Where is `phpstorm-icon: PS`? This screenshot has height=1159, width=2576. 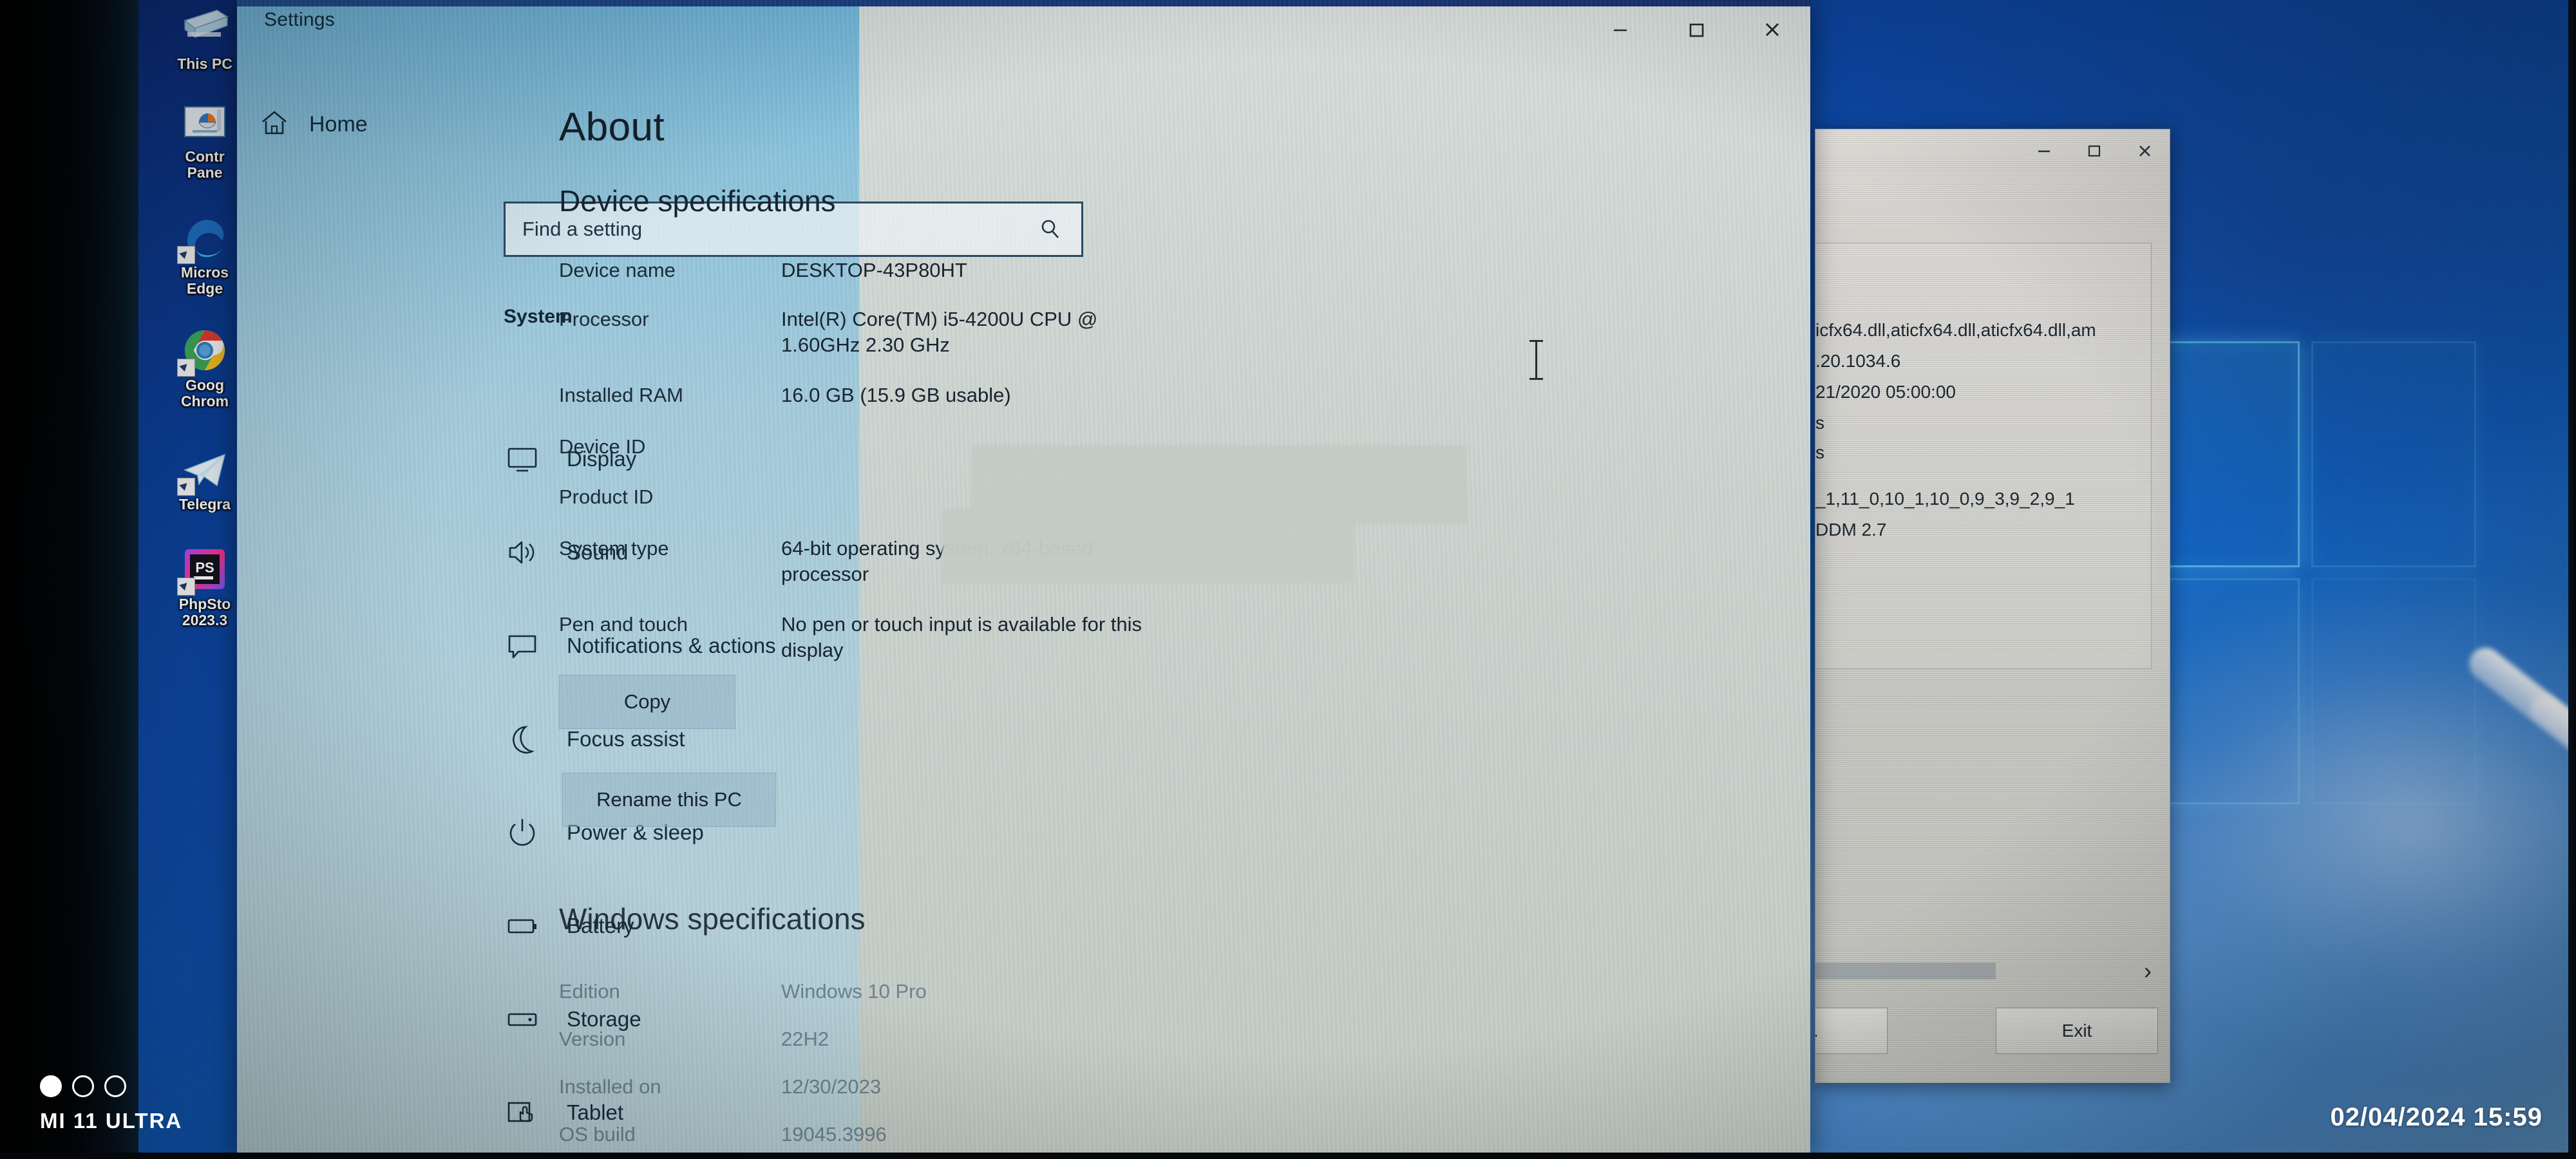
phpstorm-icon: PS is located at coordinates (203, 570).